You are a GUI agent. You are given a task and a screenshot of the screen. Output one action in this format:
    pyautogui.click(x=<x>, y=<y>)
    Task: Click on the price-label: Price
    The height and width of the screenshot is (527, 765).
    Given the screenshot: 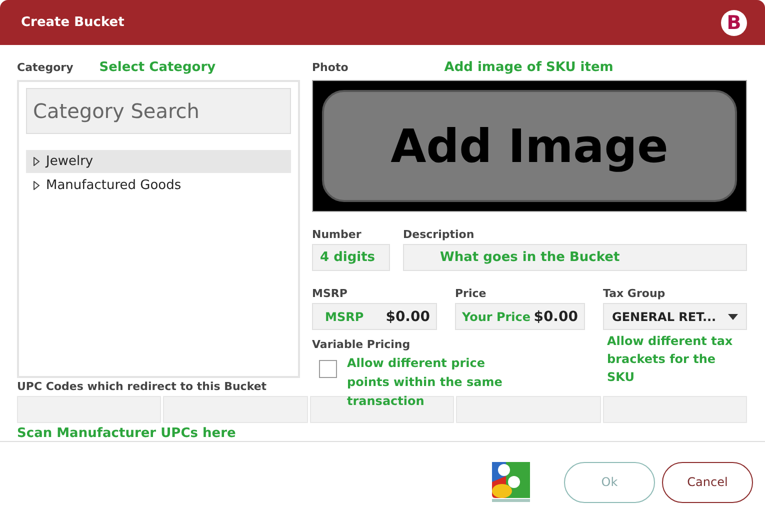 What is the action you would take?
    pyautogui.click(x=471, y=293)
    